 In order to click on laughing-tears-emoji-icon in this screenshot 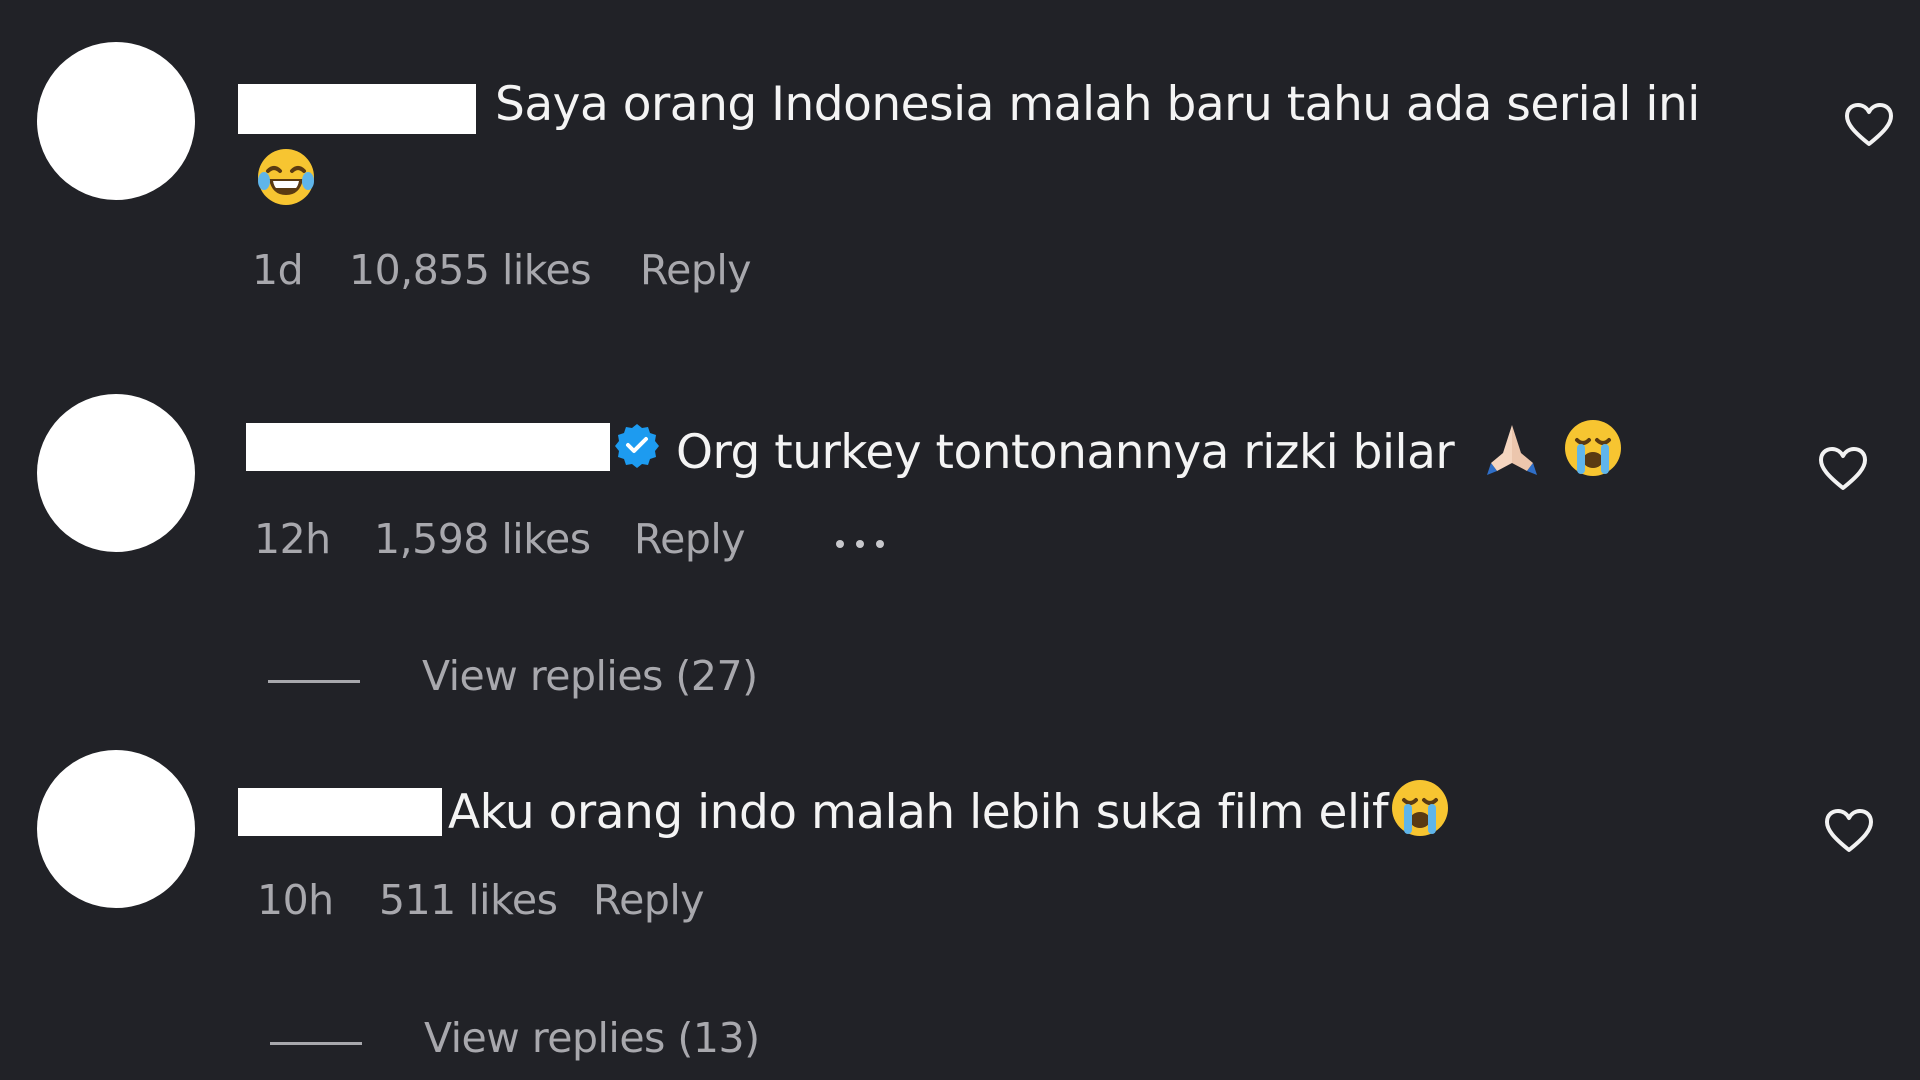, I will do `click(286, 184)`.